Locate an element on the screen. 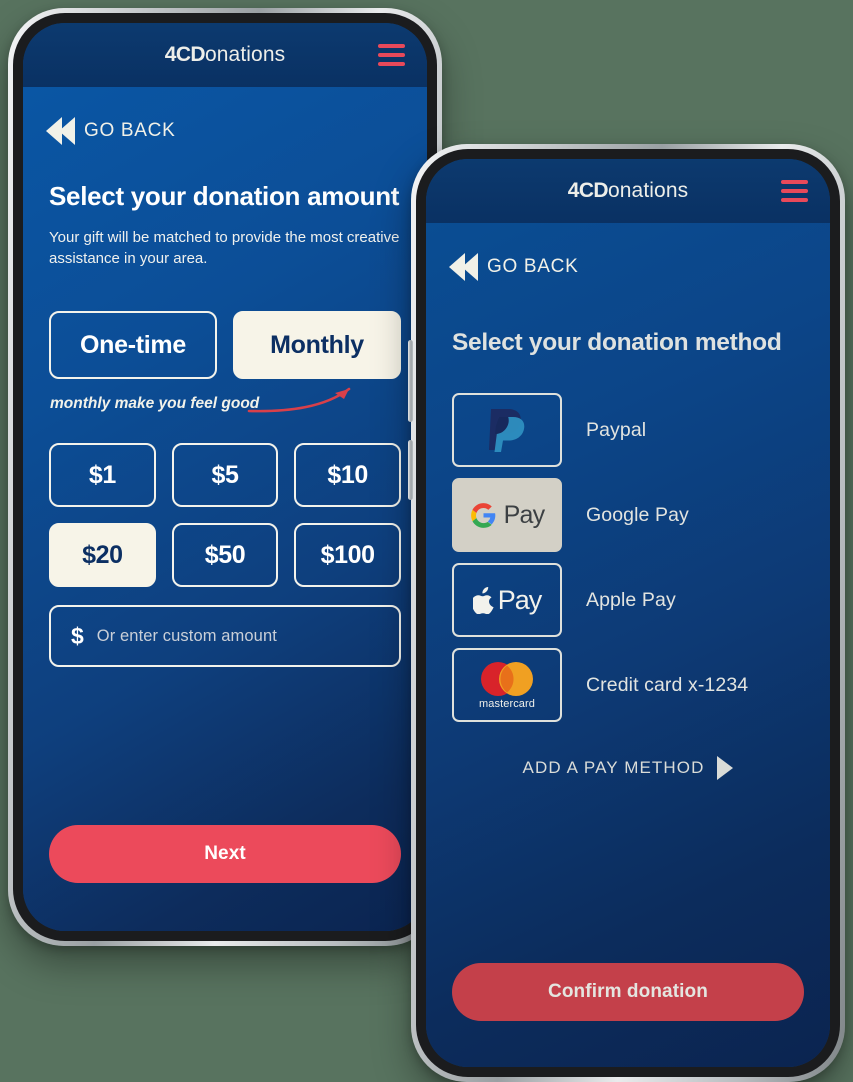  google-pay-logo-tile: Pay is located at coordinates (507, 515).